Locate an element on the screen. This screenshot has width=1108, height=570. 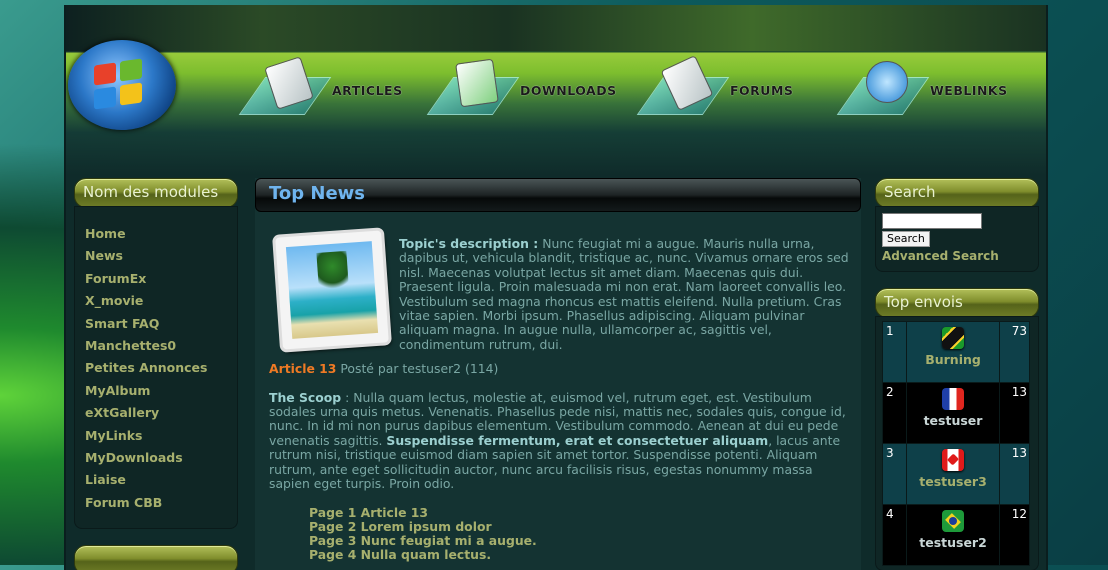
module-link-liaise: Liaise is located at coordinates (161, 480).